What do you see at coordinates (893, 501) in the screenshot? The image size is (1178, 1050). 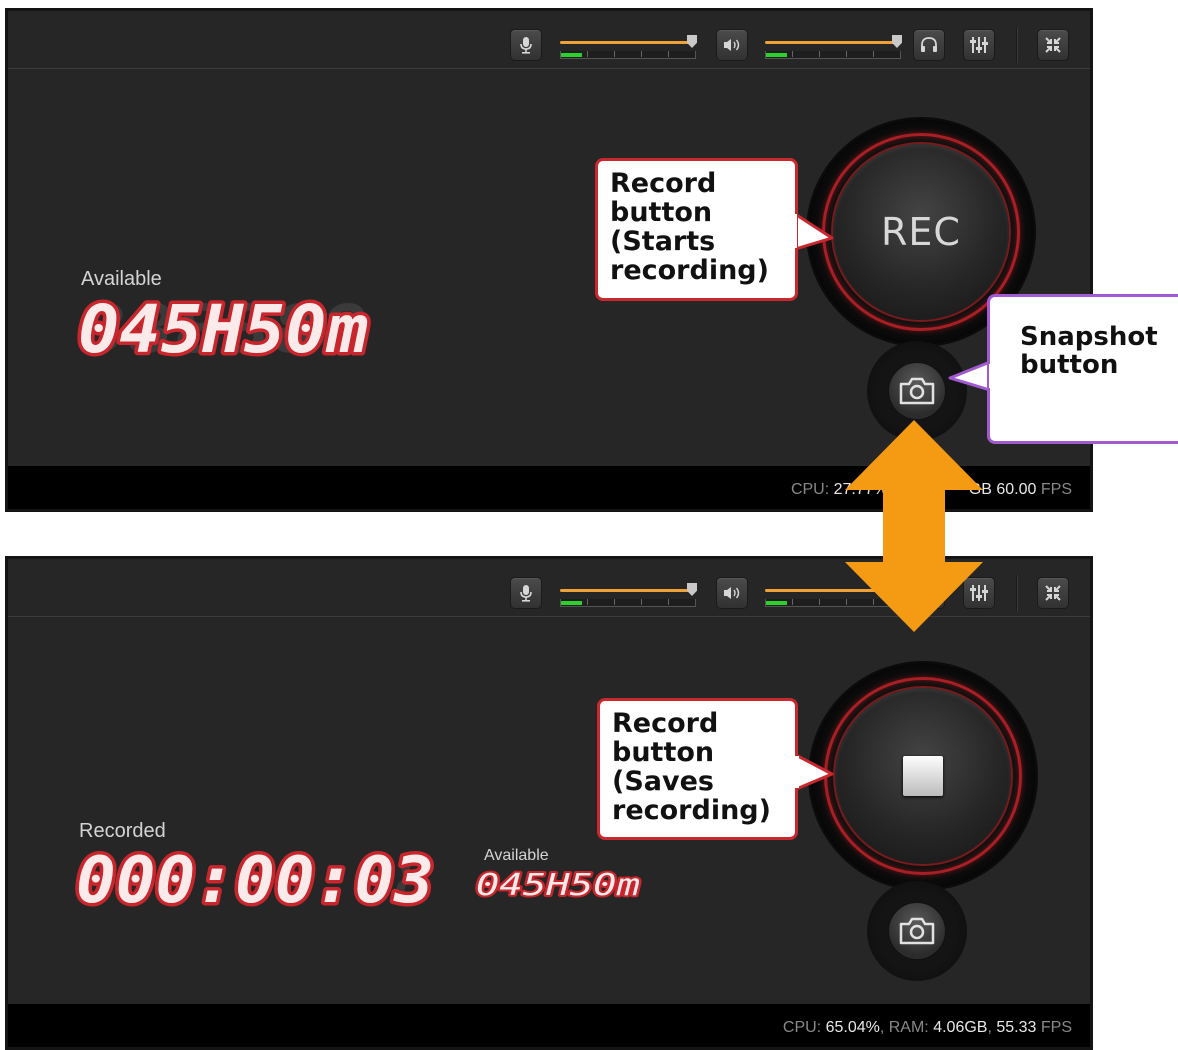 I see `callout-tail-joints` at bounding box center [893, 501].